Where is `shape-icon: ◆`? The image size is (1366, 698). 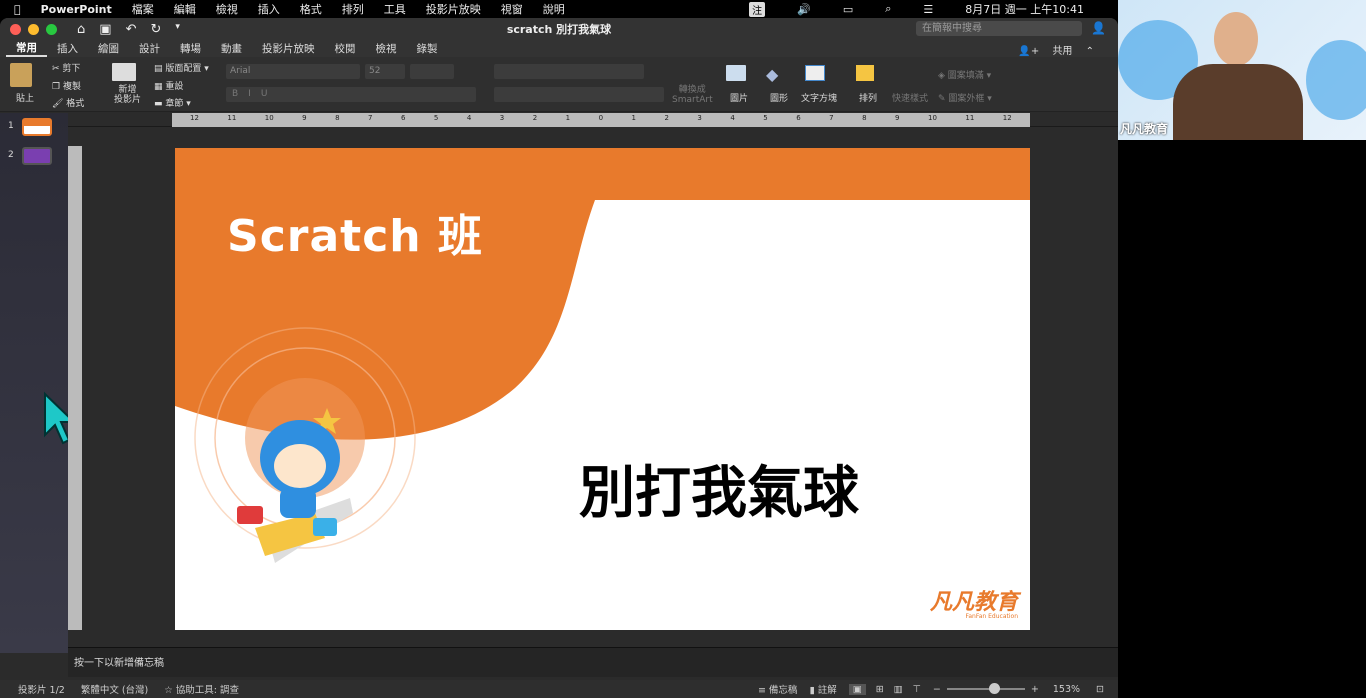
shape-icon: ◆ is located at coordinates (772, 74).